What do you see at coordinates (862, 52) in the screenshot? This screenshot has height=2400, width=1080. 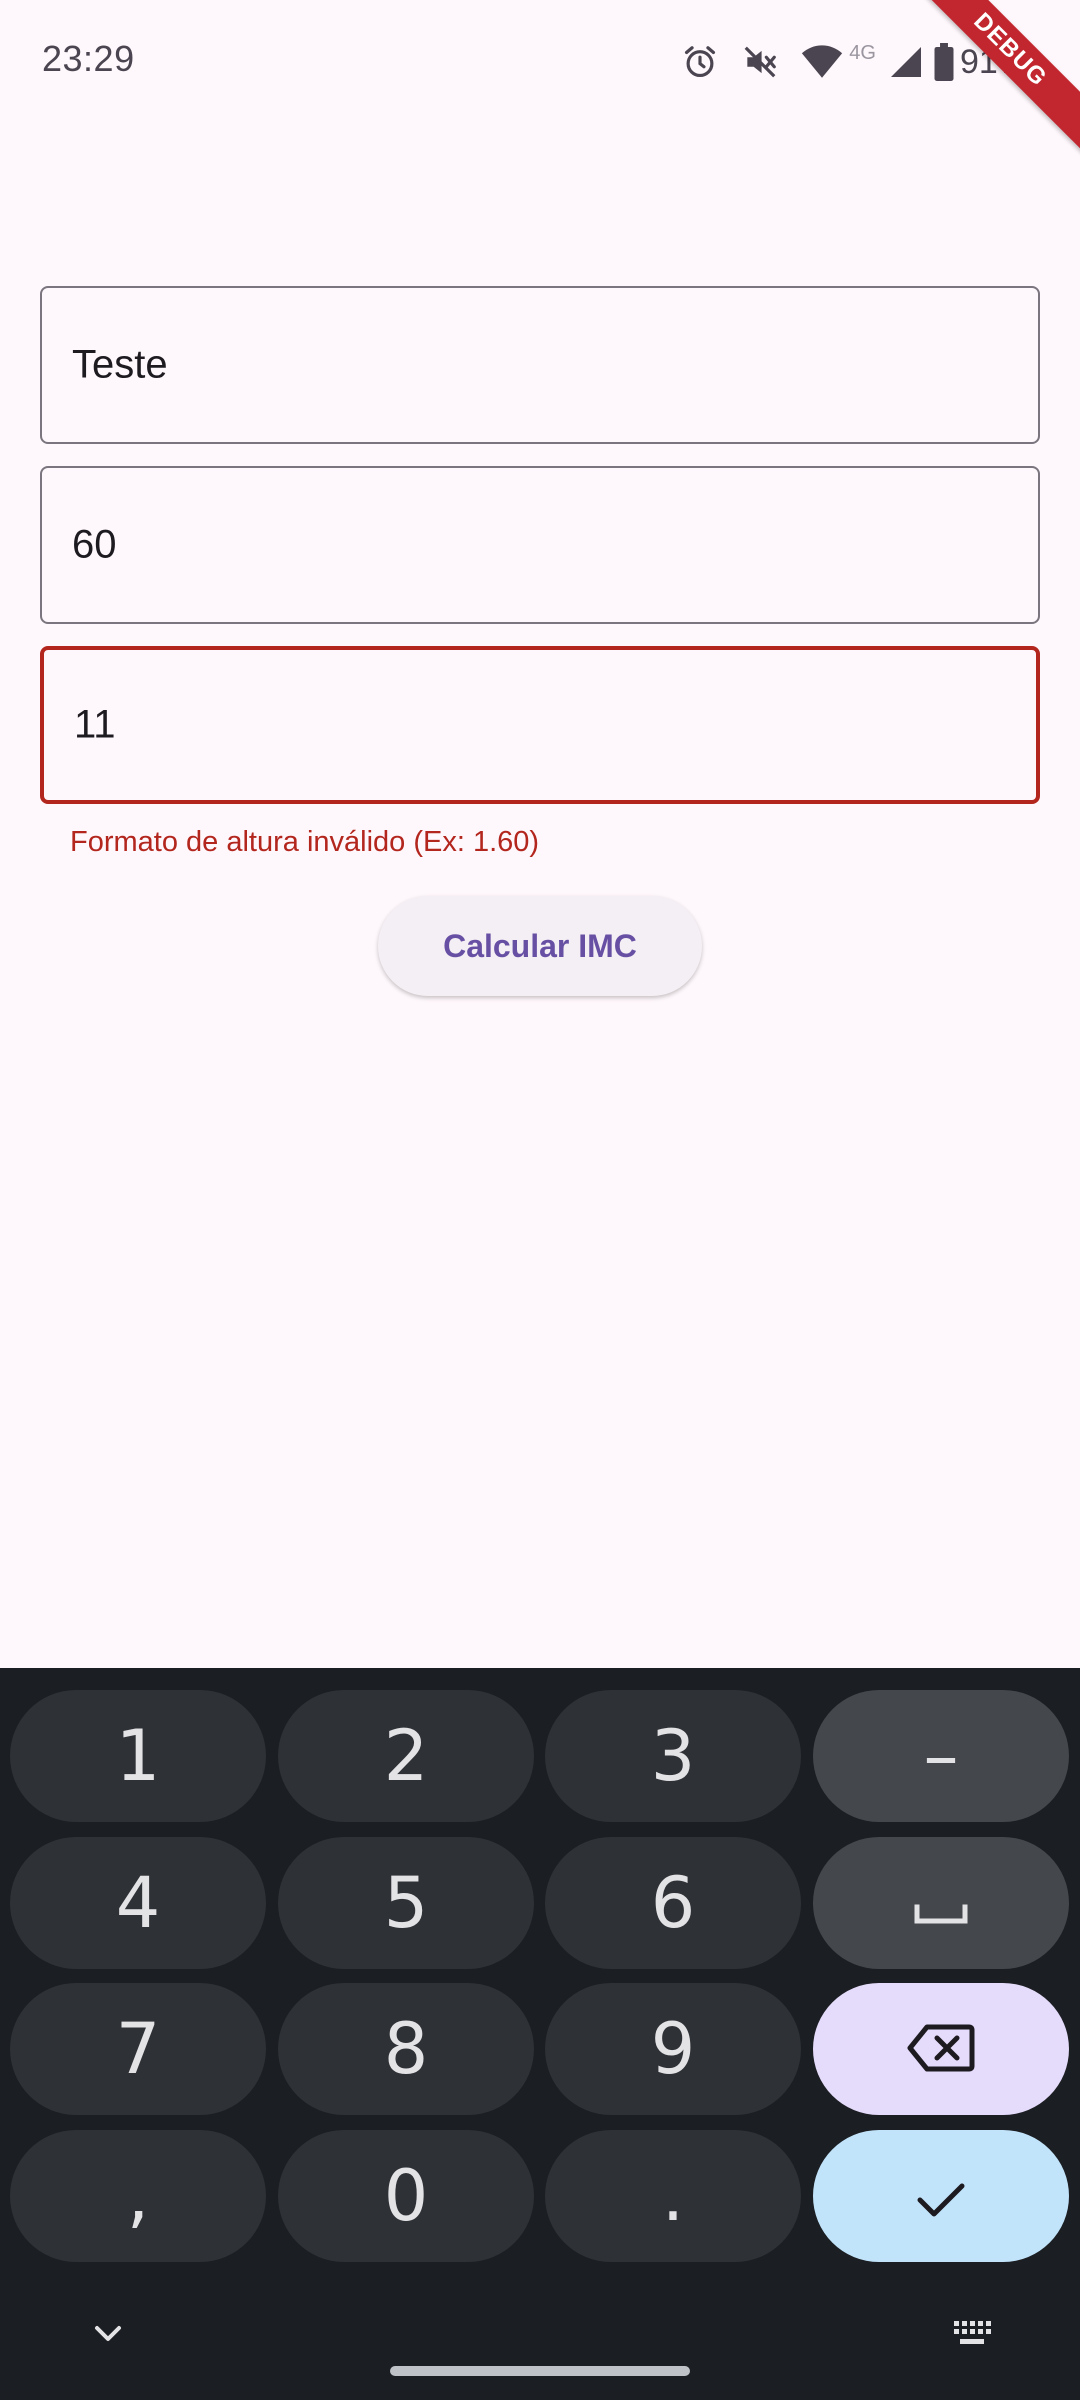 I see `network-type-label: 4G` at bounding box center [862, 52].